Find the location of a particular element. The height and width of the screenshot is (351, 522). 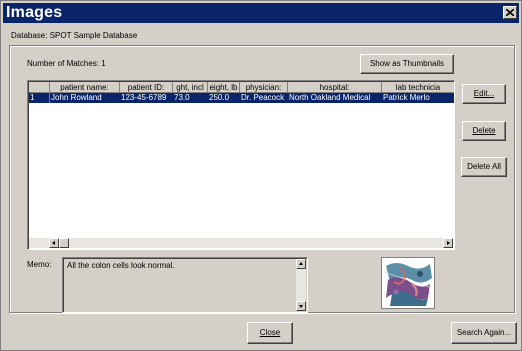

delete-button: Delete is located at coordinates (484, 131).